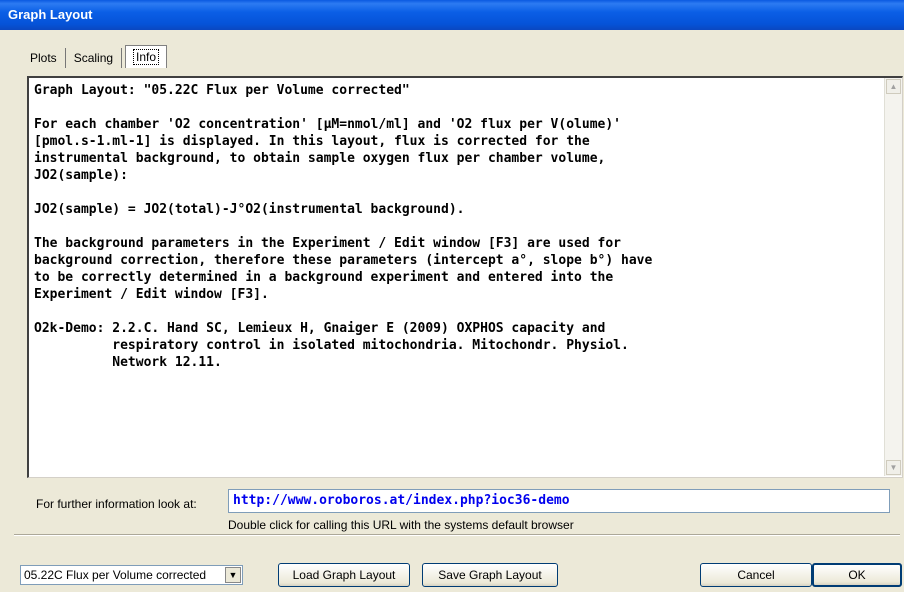  I want to click on info-line: JO2(sample):, so click(81, 175).